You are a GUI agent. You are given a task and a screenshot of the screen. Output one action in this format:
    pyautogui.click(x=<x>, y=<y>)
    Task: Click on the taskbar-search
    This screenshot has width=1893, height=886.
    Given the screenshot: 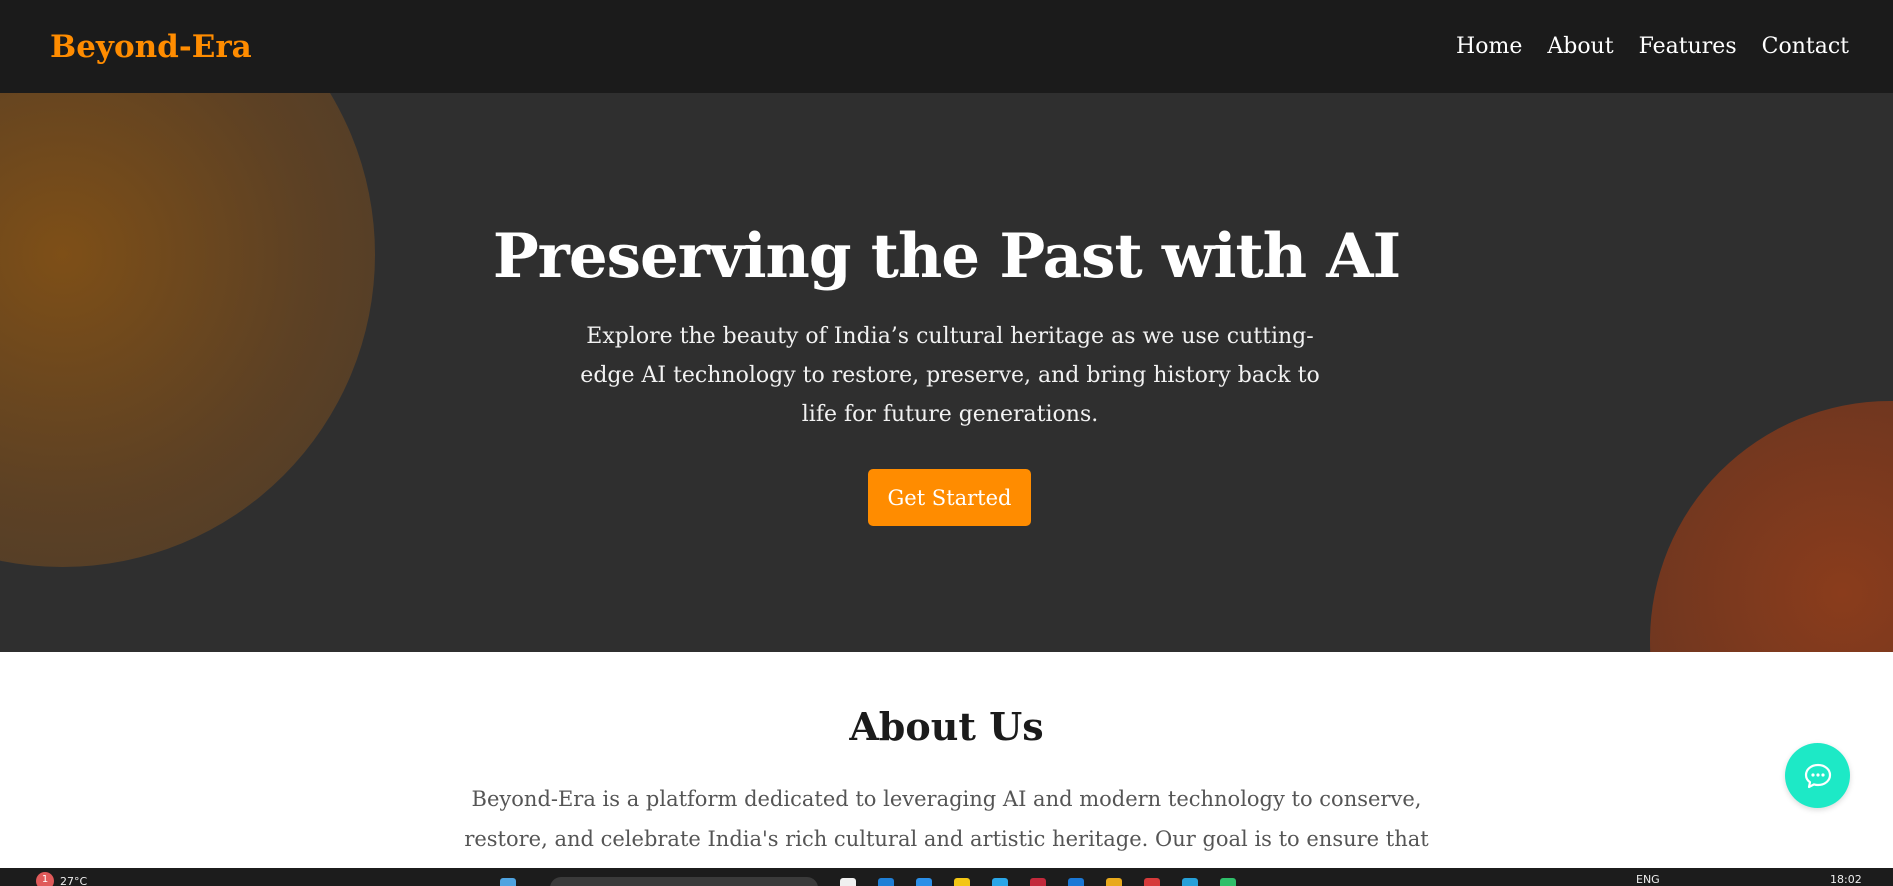 What is the action you would take?
    pyautogui.click(x=684, y=881)
    